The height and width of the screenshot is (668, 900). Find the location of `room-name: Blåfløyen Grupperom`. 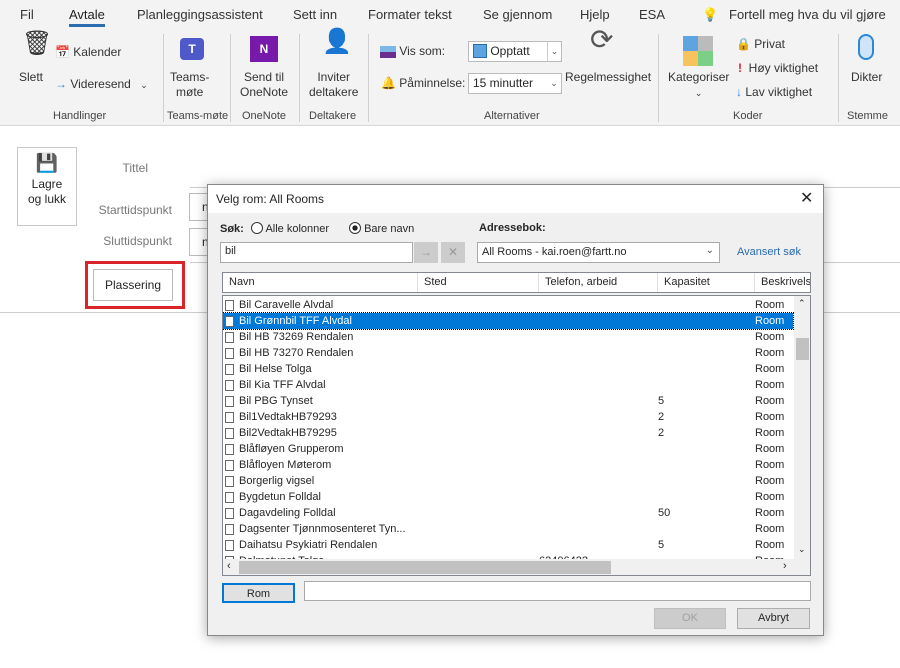

room-name: Blåfløyen Grupperom is located at coordinates (291, 449).